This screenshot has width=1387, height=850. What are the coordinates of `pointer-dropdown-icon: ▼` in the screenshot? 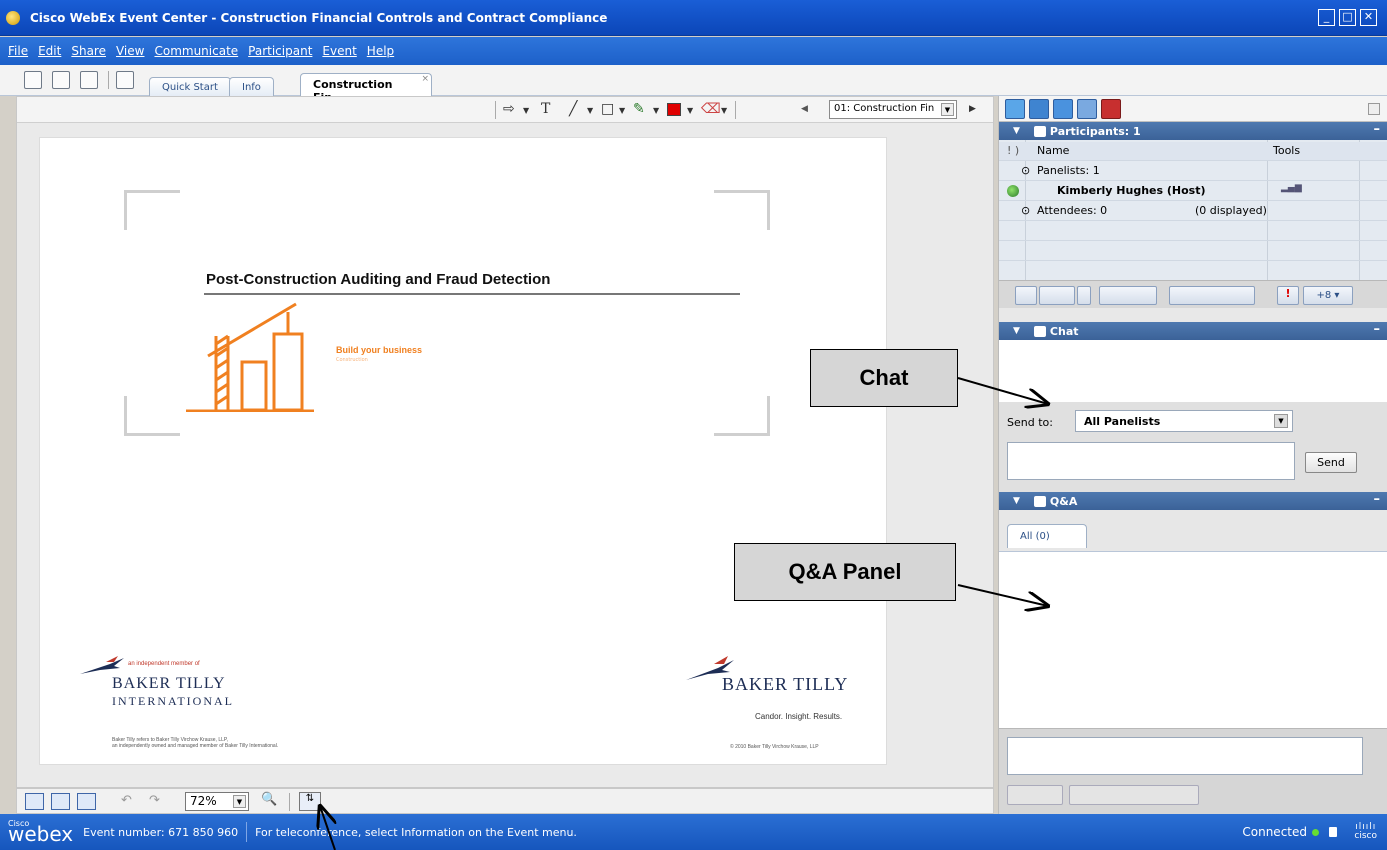 It's located at (526, 110).